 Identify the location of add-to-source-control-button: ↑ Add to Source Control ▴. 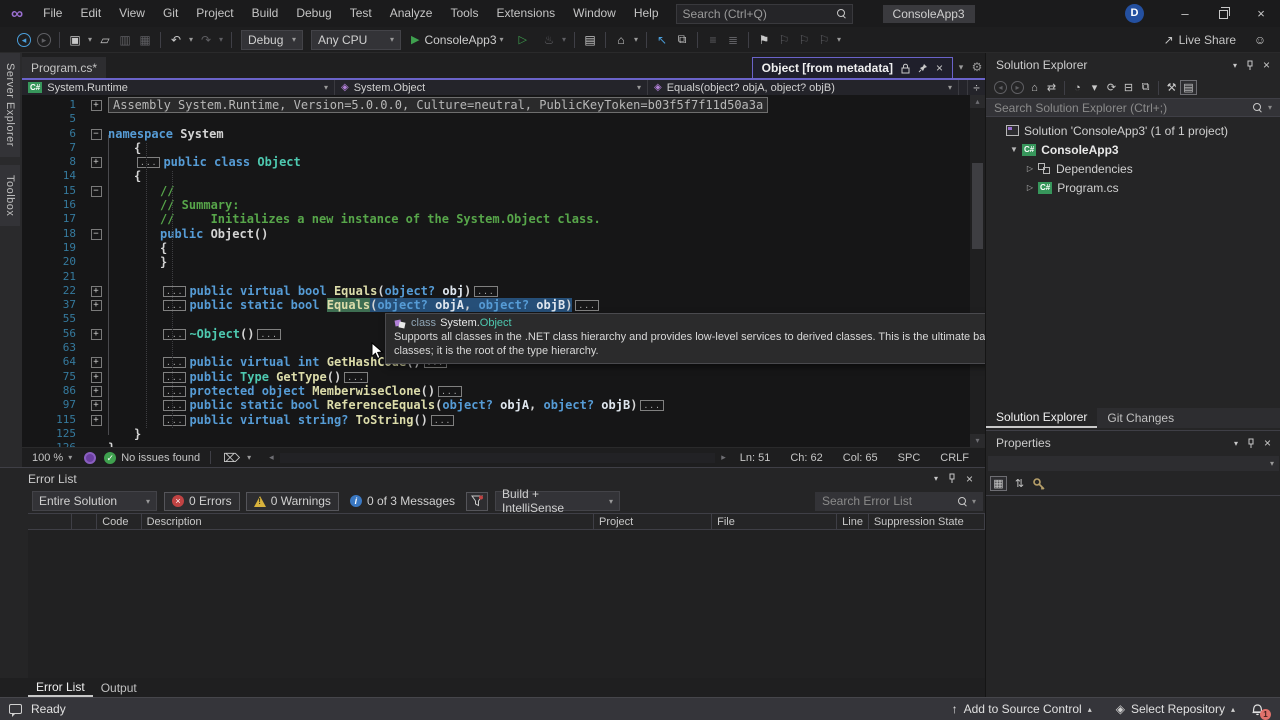
(1022, 709).